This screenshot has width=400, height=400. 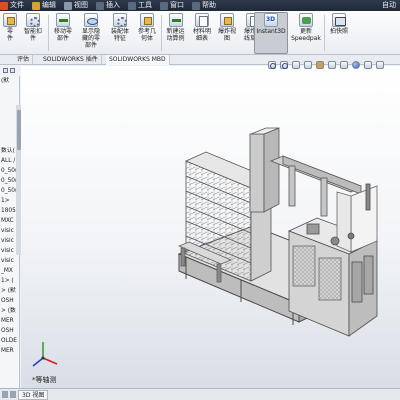 I want to click on tree-item: > (数, so click(x=9, y=311).